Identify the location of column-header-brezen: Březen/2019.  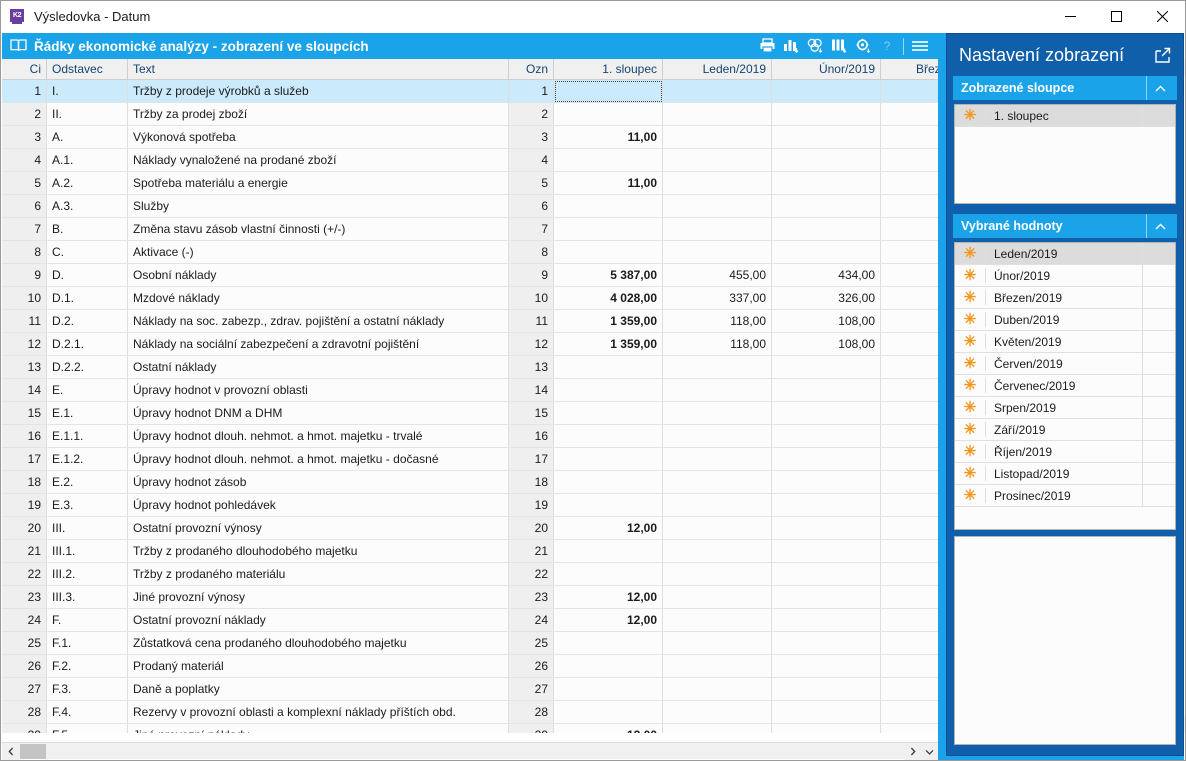
(909, 69).